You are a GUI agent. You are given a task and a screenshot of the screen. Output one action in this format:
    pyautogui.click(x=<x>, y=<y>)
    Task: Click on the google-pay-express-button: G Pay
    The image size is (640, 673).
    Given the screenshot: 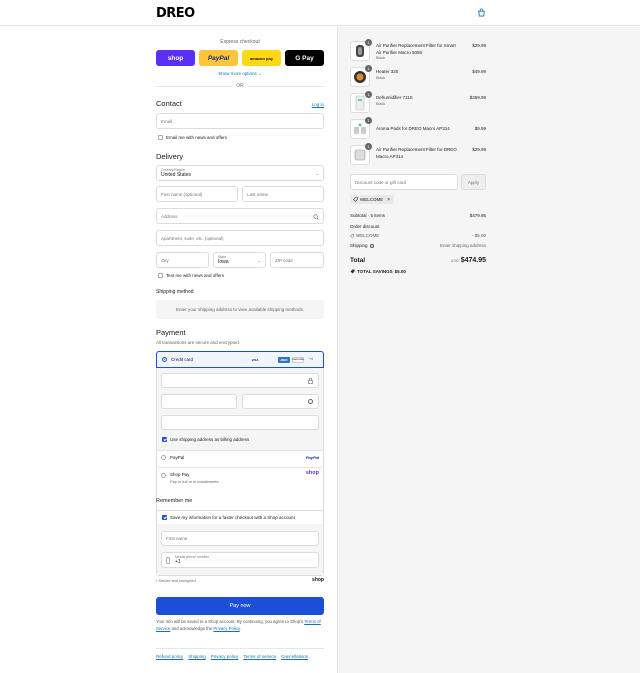 What is the action you would take?
    pyautogui.click(x=304, y=58)
    